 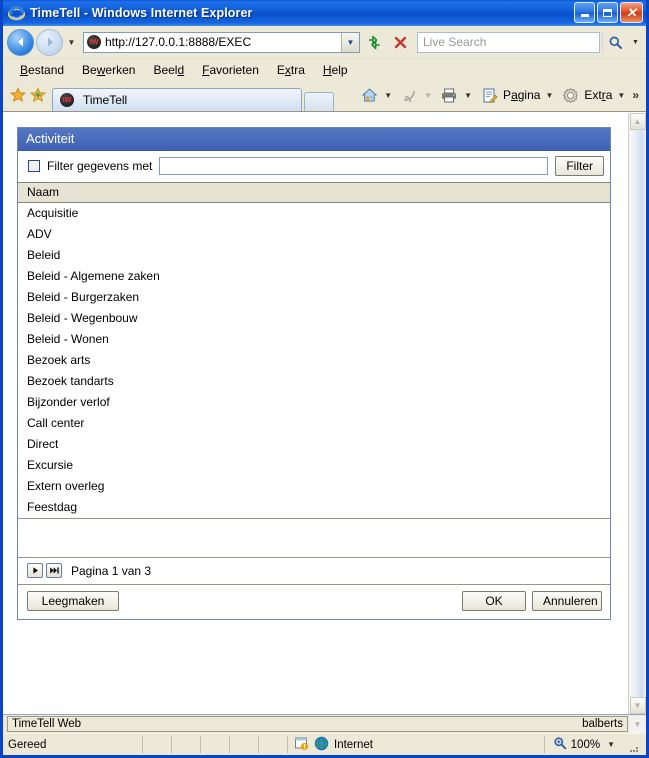 What do you see at coordinates (469, 95) in the screenshot?
I see `print-dropdown-icon: ▼` at bounding box center [469, 95].